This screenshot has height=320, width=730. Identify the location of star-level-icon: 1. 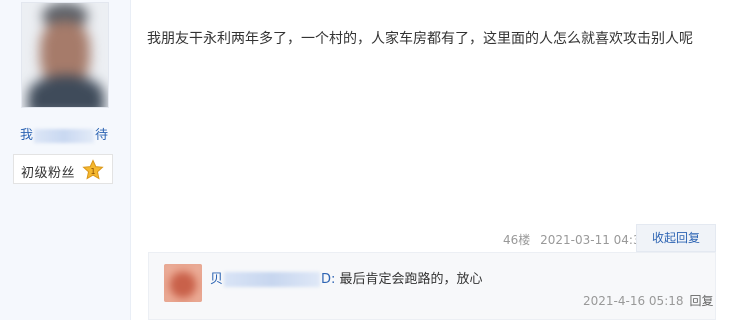
(93, 169).